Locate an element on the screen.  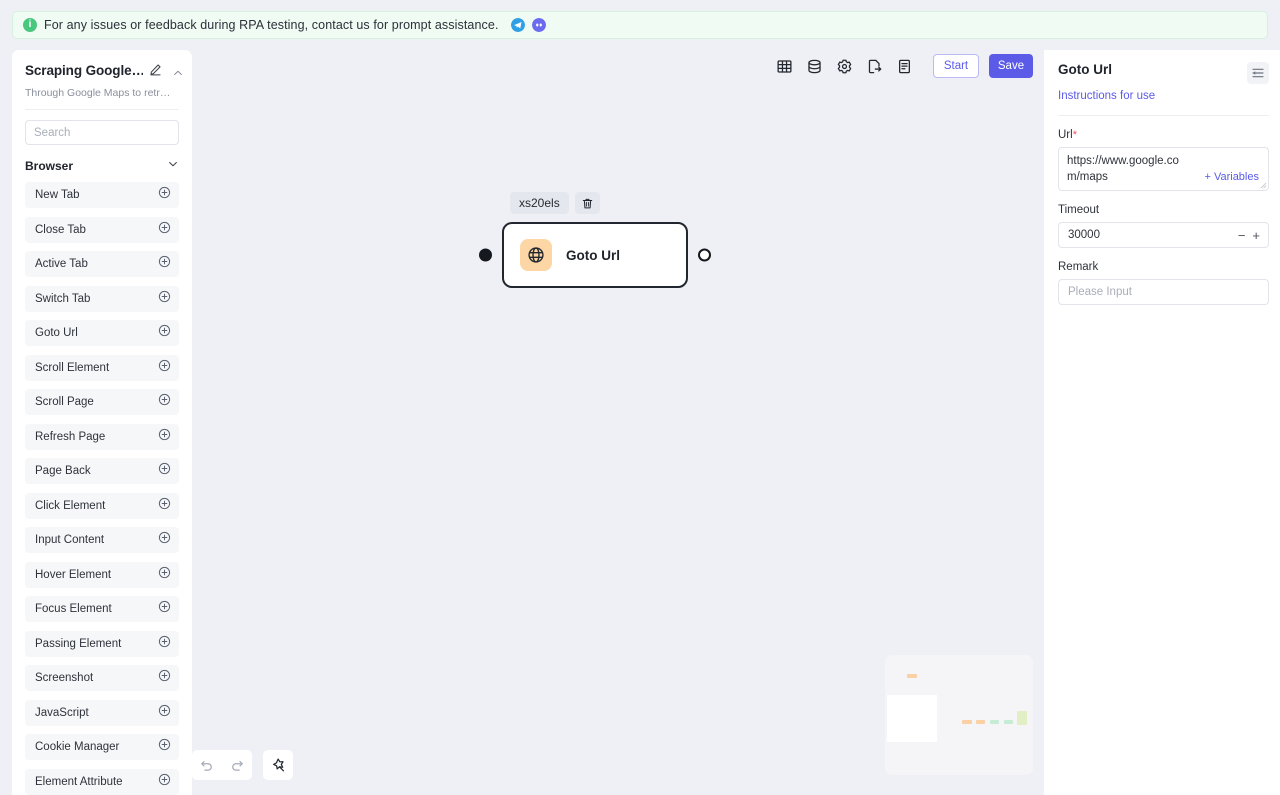
redo-icon is located at coordinates (237, 765).